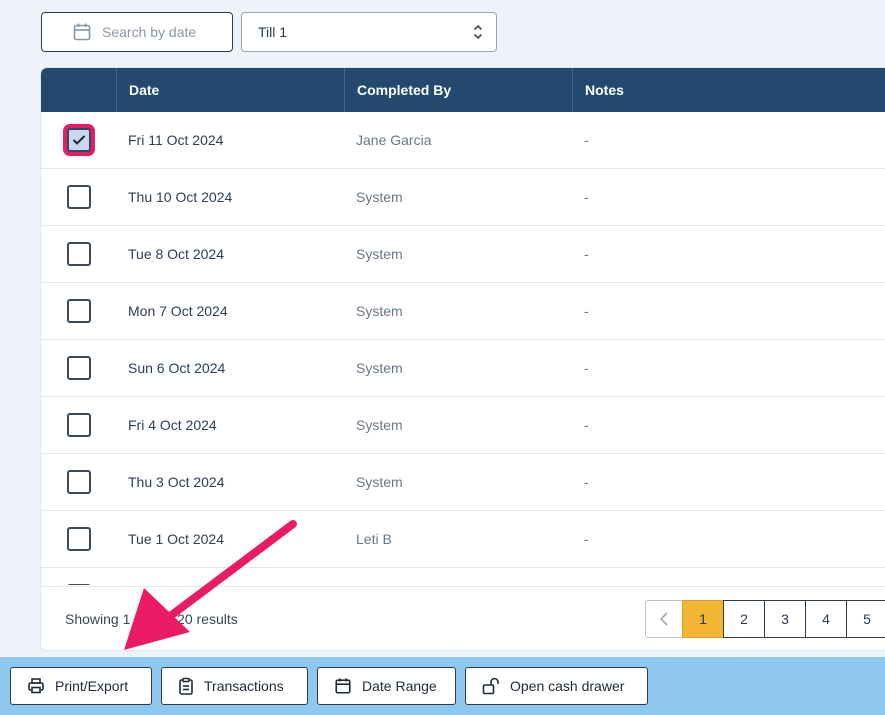  What do you see at coordinates (167, 32) in the screenshot?
I see `date-search-input` at bounding box center [167, 32].